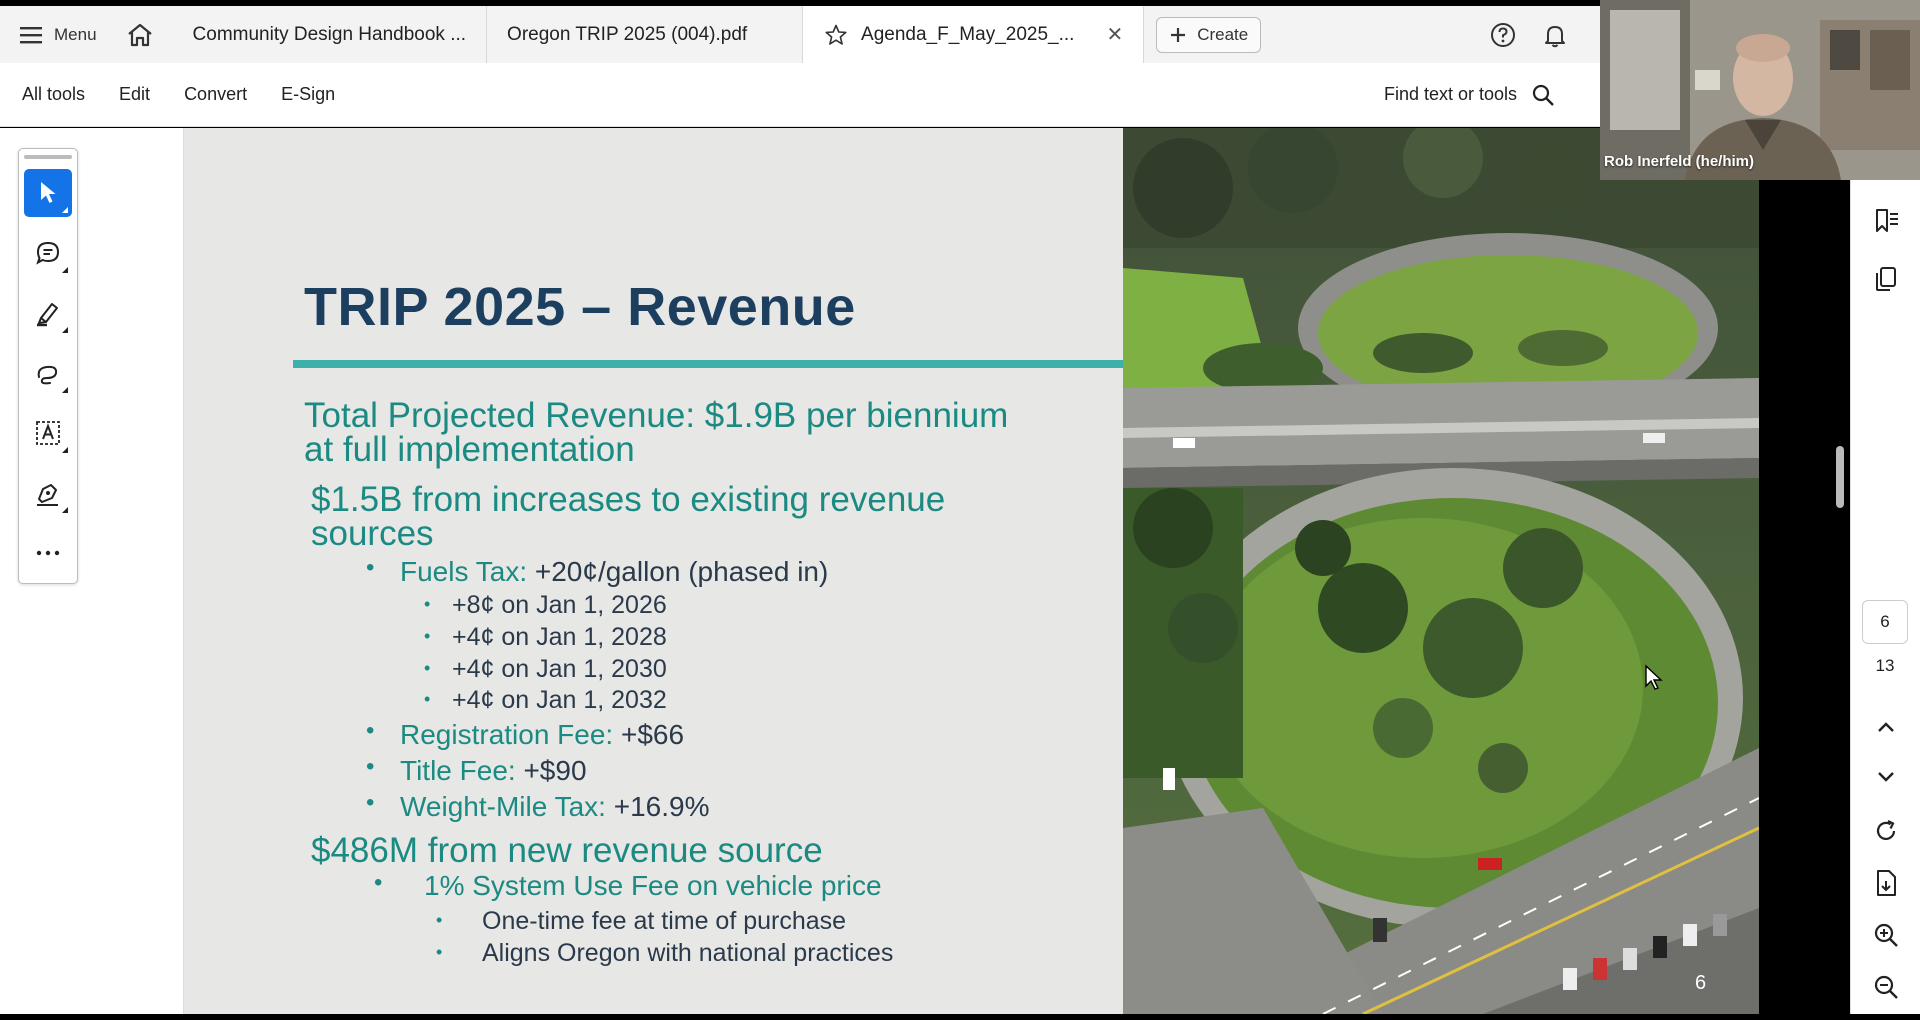 The width and height of the screenshot is (1920, 1020). What do you see at coordinates (567, 850) in the screenshot?
I see `new-source-heading: $486M from new revenue source` at bounding box center [567, 850].